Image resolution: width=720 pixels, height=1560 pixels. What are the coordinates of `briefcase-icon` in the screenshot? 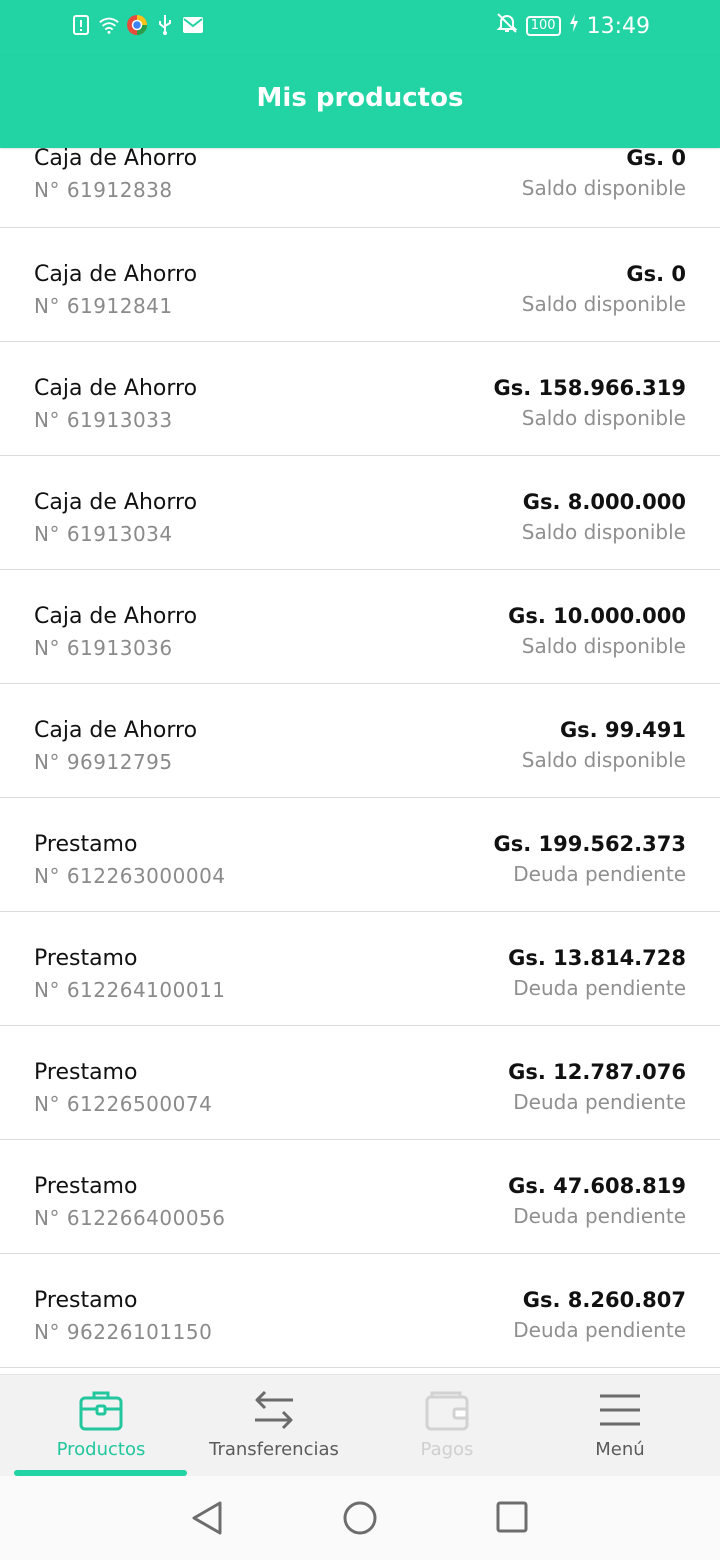 It's located at (101, 1410).